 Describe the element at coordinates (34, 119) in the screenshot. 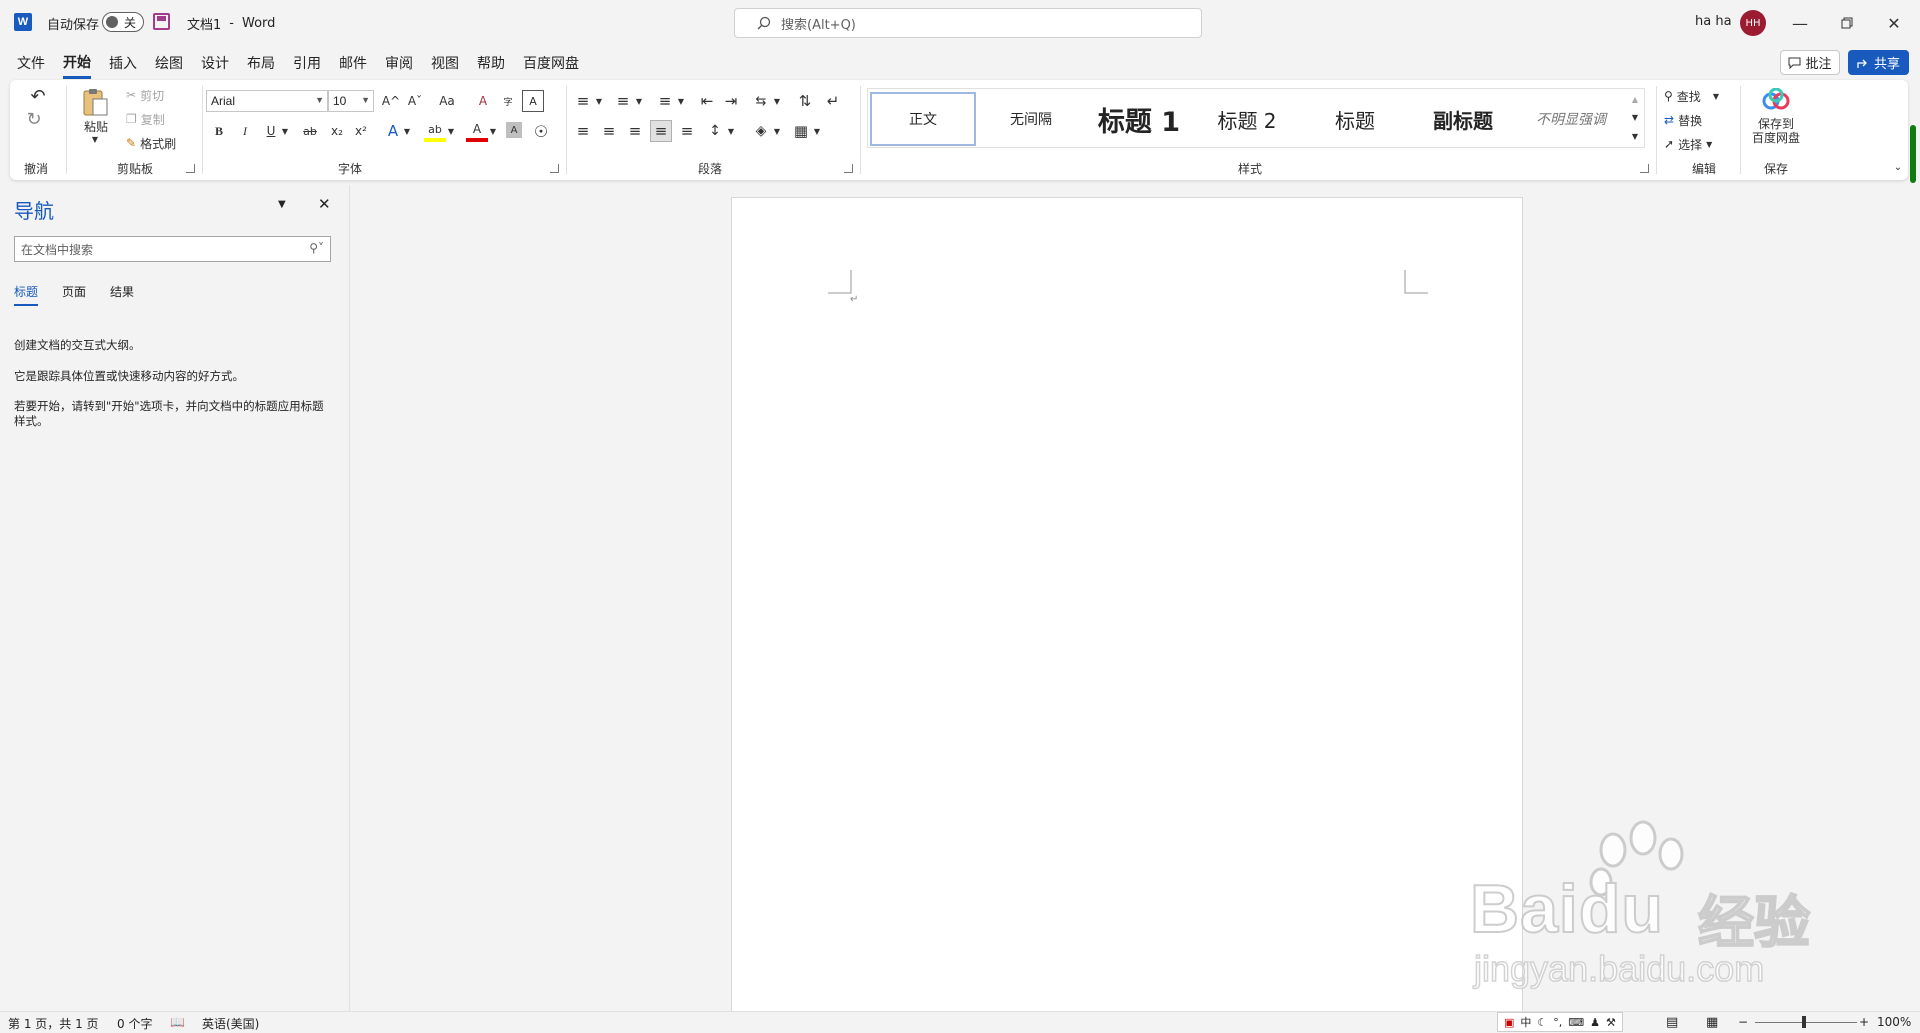

I see `redo-icon: ↻` at that location.